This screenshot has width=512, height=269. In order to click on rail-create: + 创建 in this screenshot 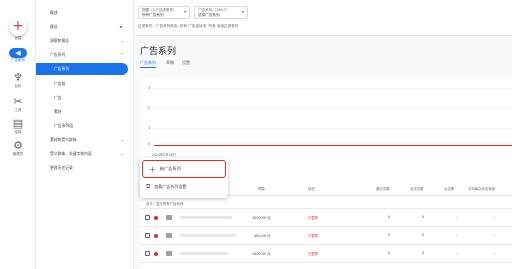, I will do `click(18, 29)`.